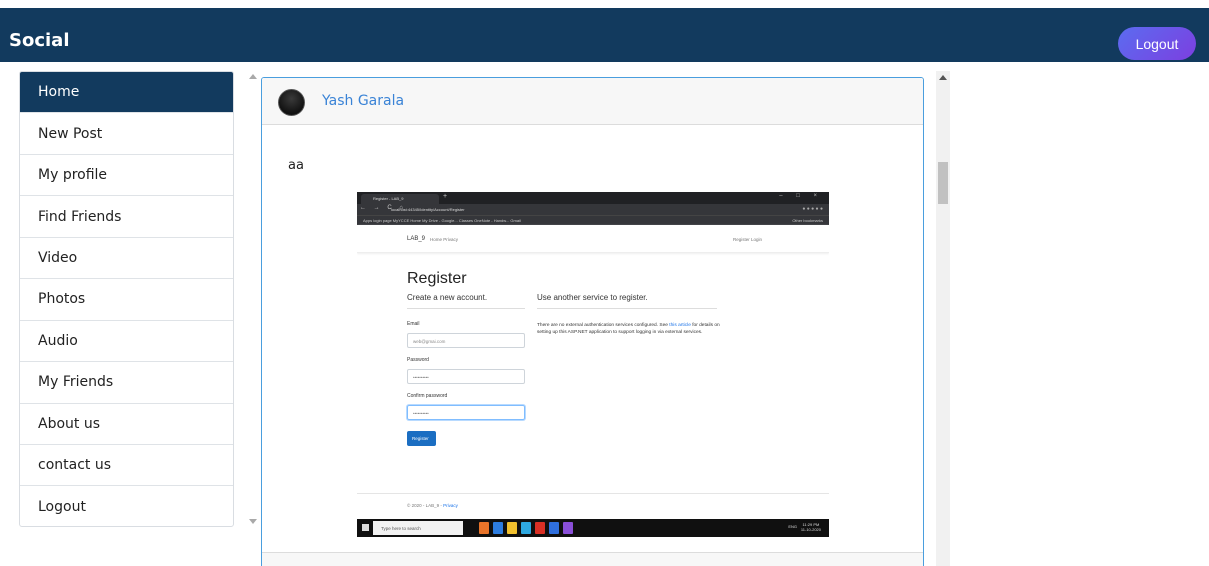 The width and height of the screenshot is (1209, 566). Describe the element at coordinates (126, 506) in the screenshot. I see `sidebar-item-logout: Logout` at that location.